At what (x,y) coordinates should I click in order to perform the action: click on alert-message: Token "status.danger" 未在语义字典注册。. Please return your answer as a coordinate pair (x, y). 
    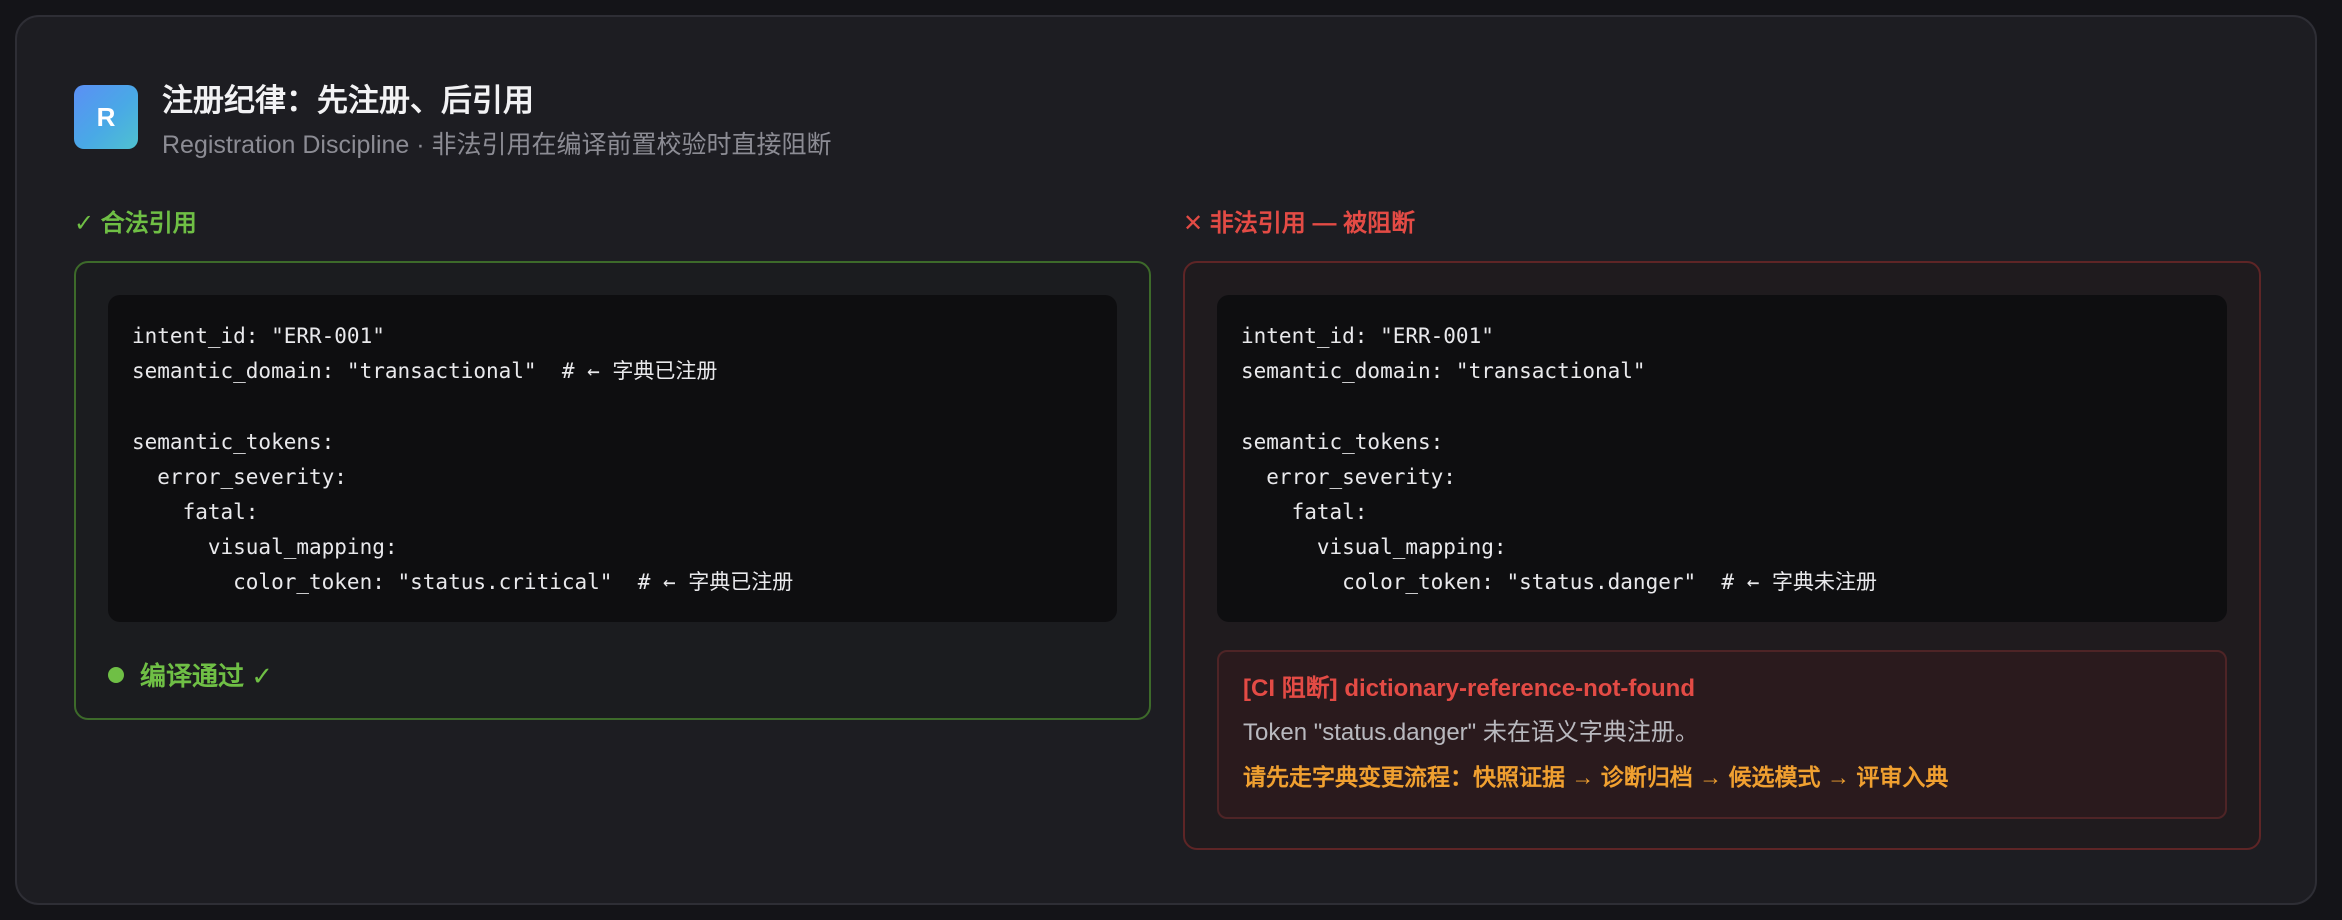
    Looking at the image, I should click on (1471, 732).